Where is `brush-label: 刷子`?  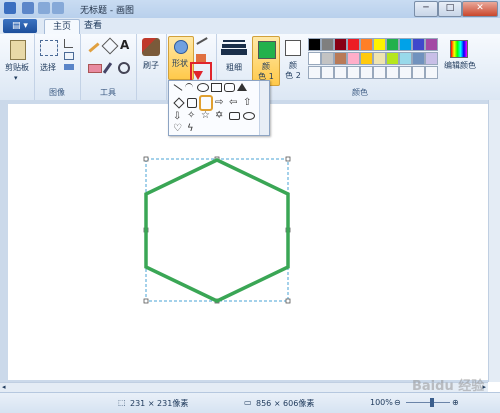
brush-label: 刷子 is located at coordinates (151, 65).